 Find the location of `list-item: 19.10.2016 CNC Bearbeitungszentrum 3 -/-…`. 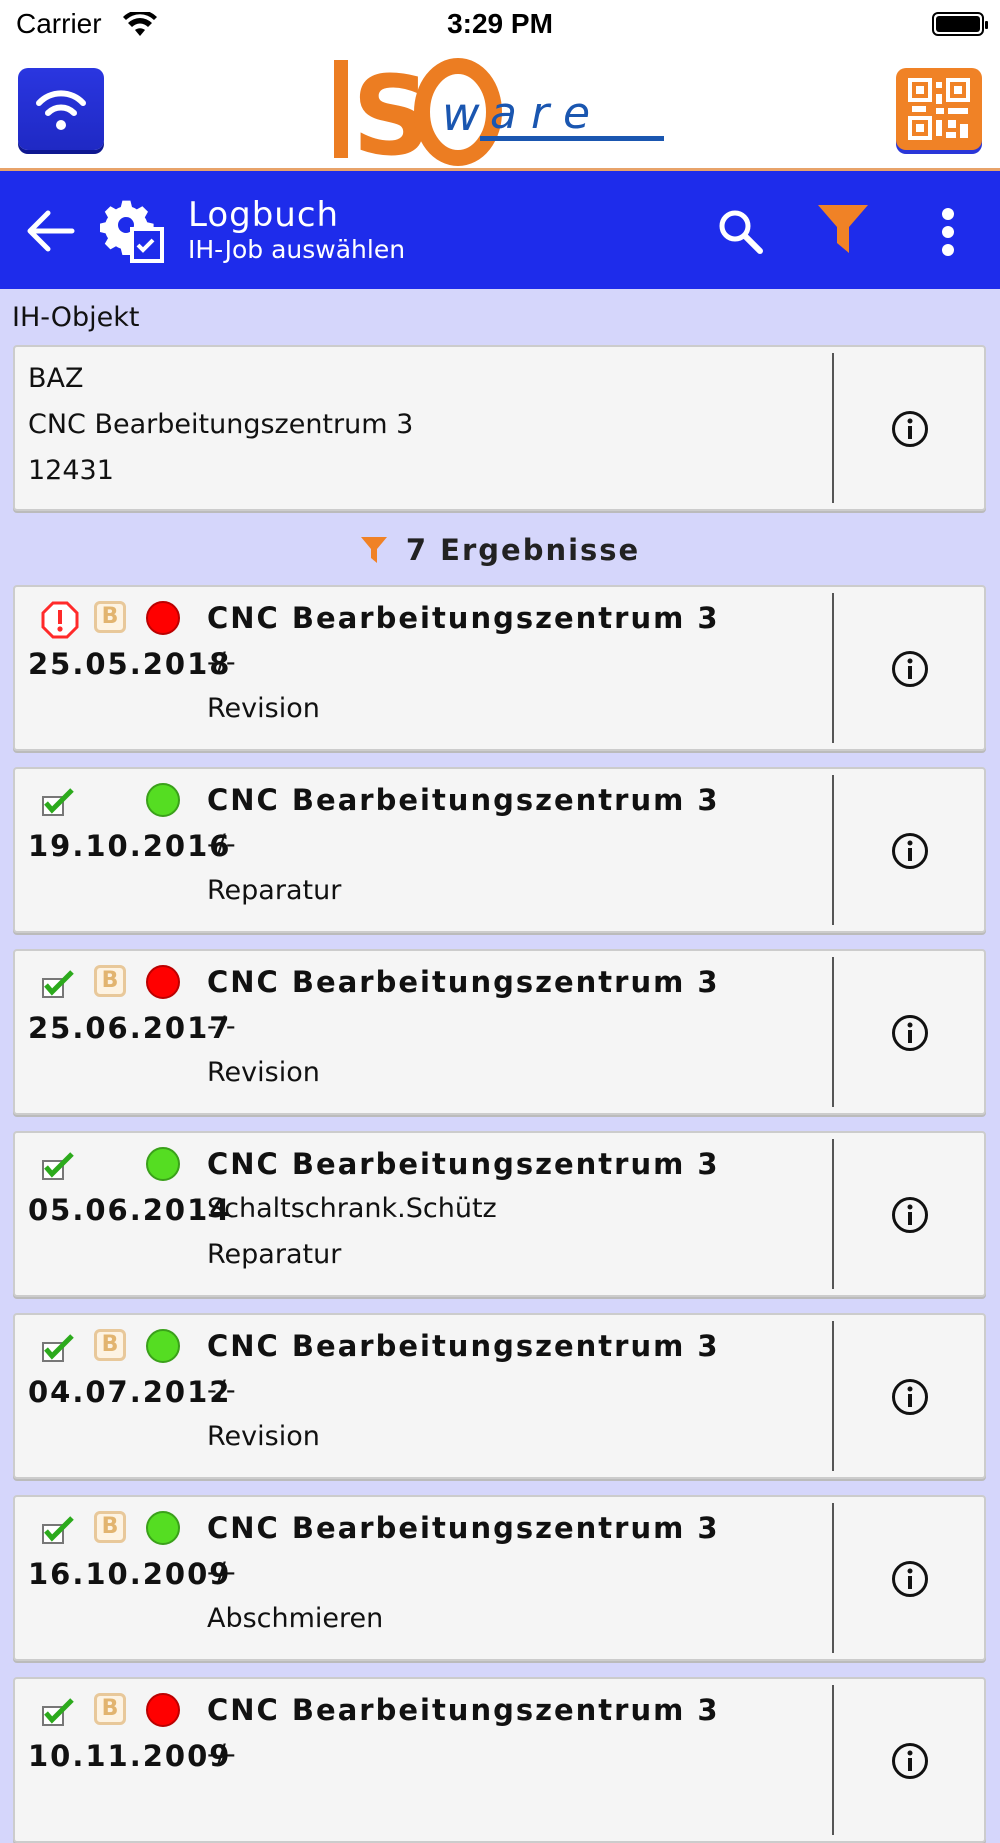

list-item: 19.10.2016 CNC Bearbeitungszentrum 3 -/-… is located at coordinates (499, 850).